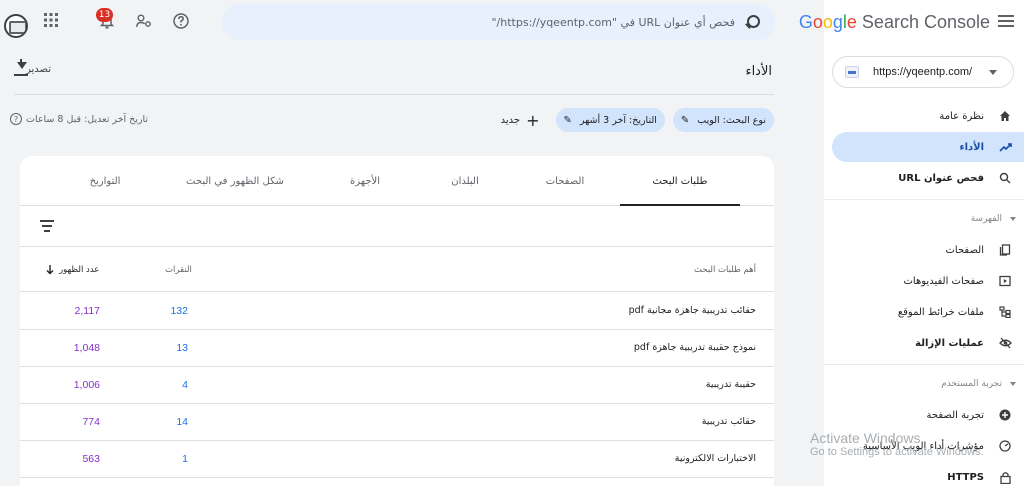  I want to click on column-header-impressions: عدد الظهور, so click(72, 270).